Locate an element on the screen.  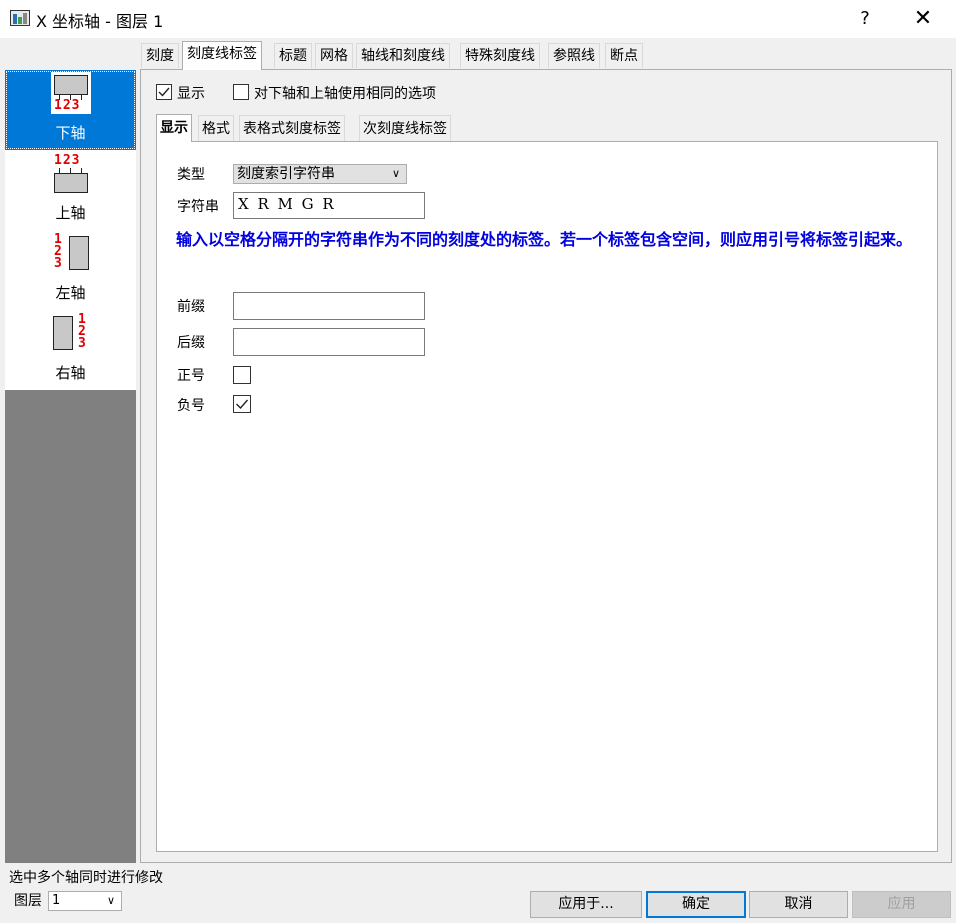
inner-tab-minor-labels: 次刻度线标签 is located at coordinates (405, 128).